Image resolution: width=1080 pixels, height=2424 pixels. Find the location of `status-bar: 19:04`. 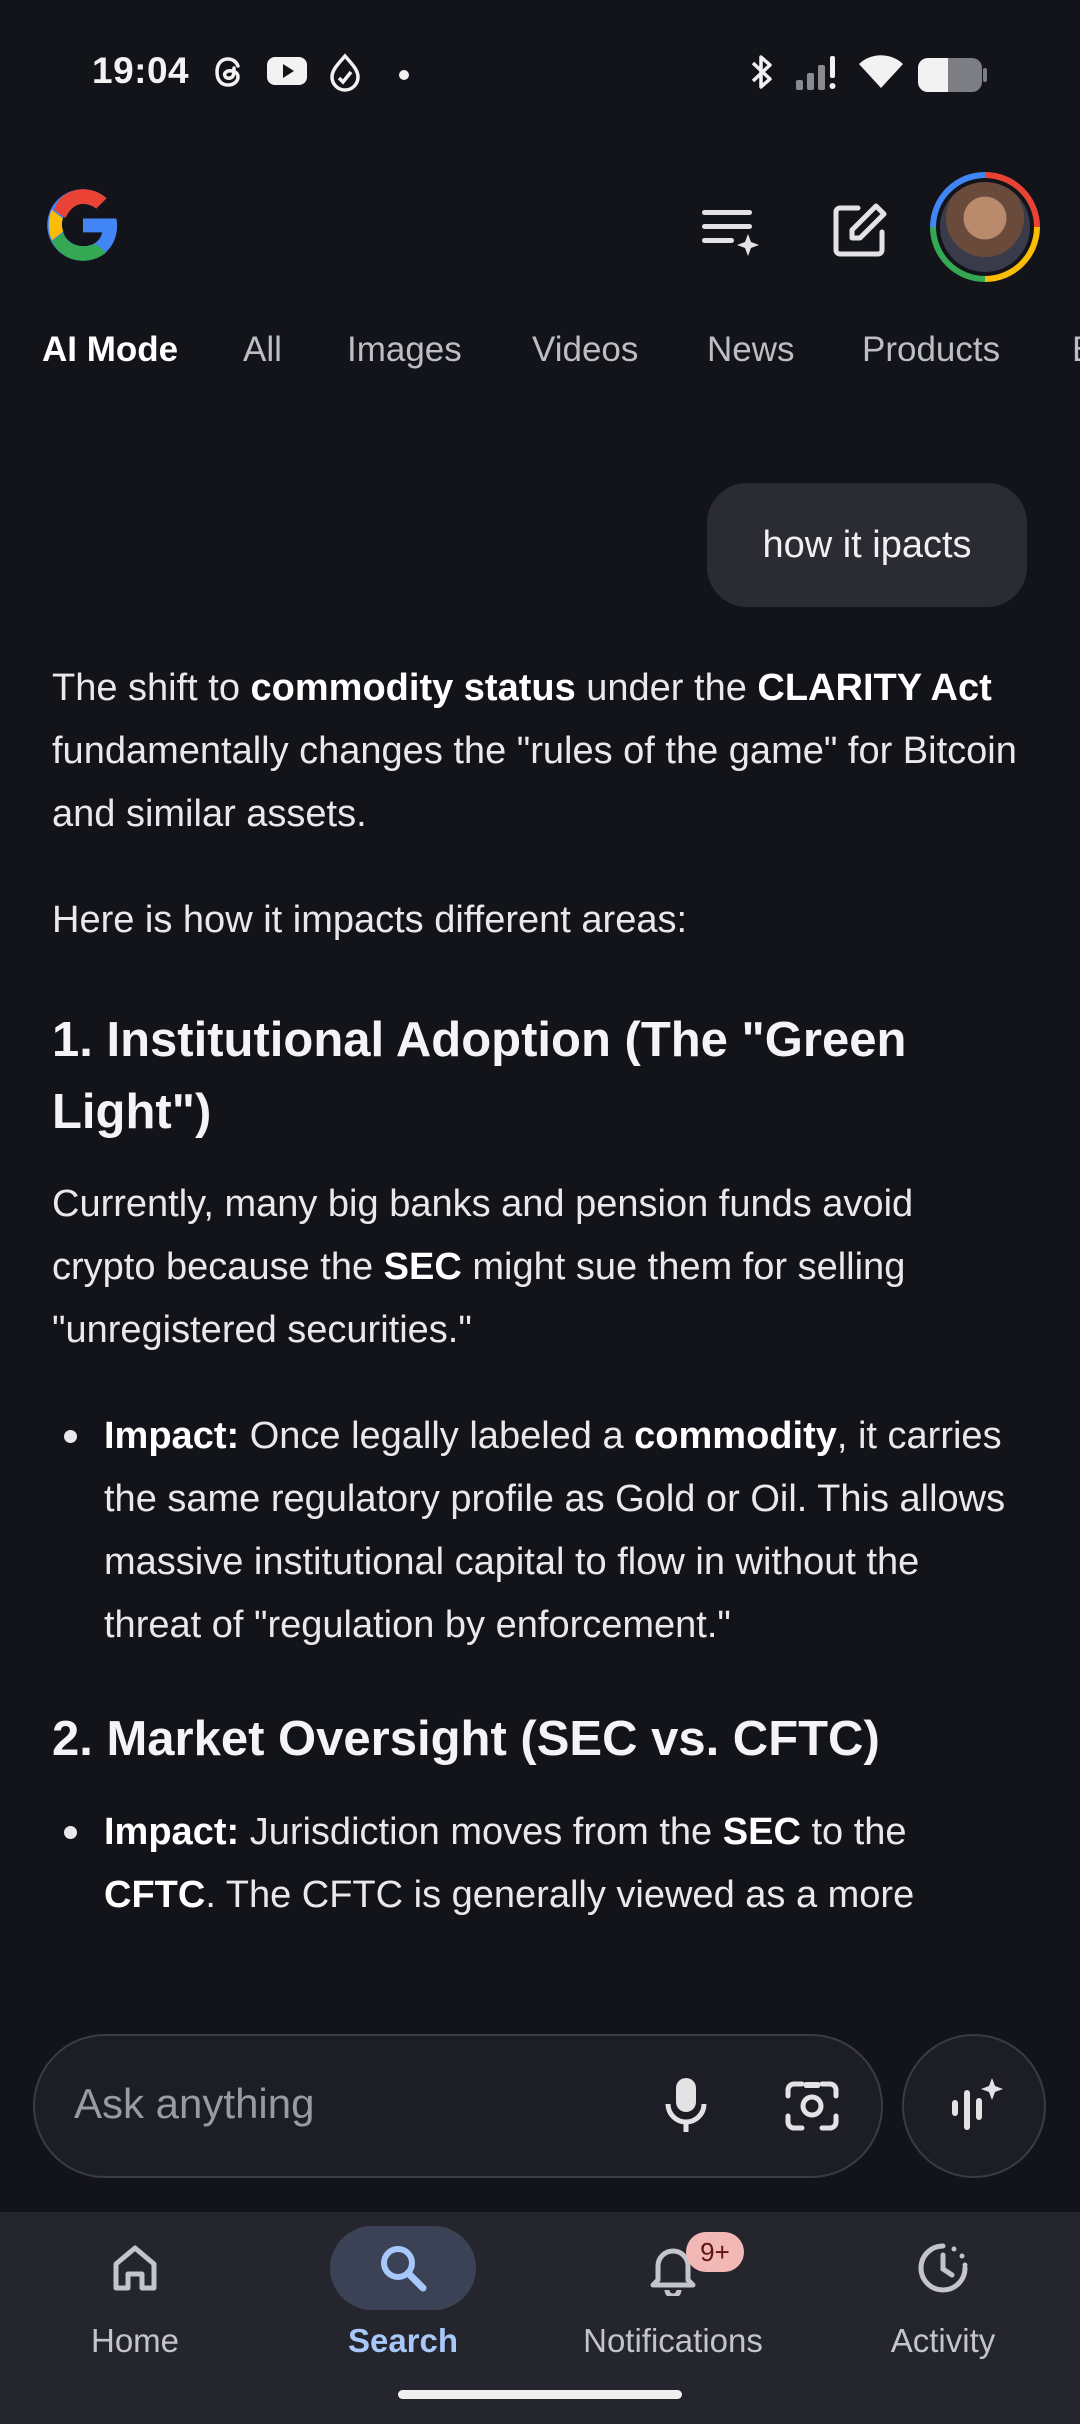

status-bar: 19:04 is located at coordinates (540, 75).